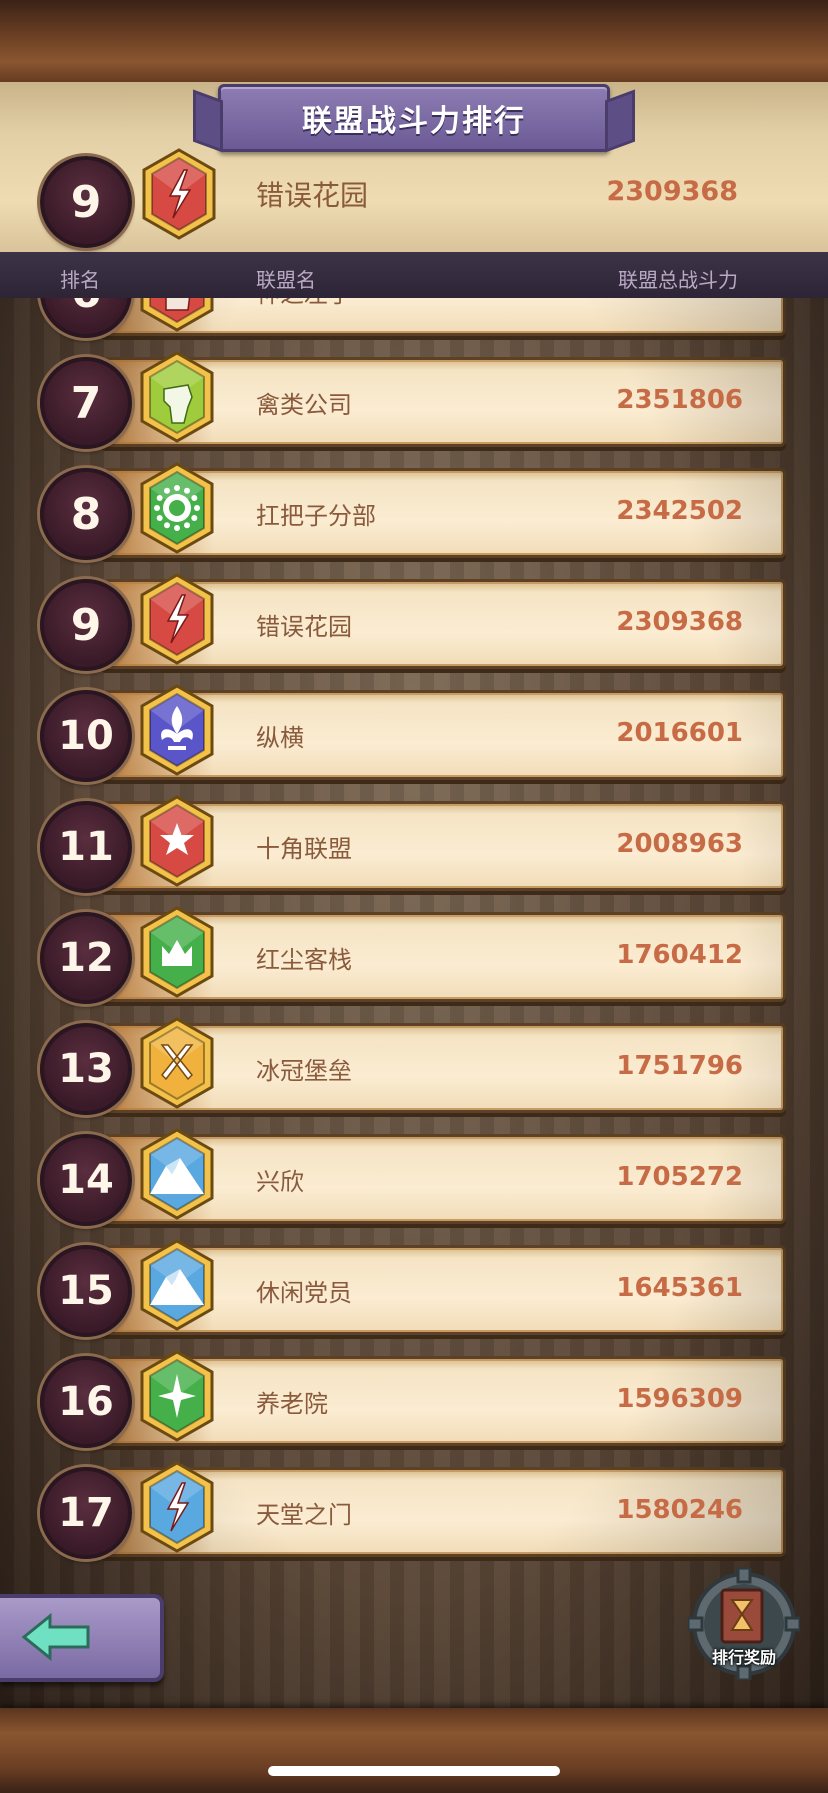 The width and height of the screenshot is (828, 1793). I want to click on alliance-row: 7 禽类公司 2351806, so click(413, 399).